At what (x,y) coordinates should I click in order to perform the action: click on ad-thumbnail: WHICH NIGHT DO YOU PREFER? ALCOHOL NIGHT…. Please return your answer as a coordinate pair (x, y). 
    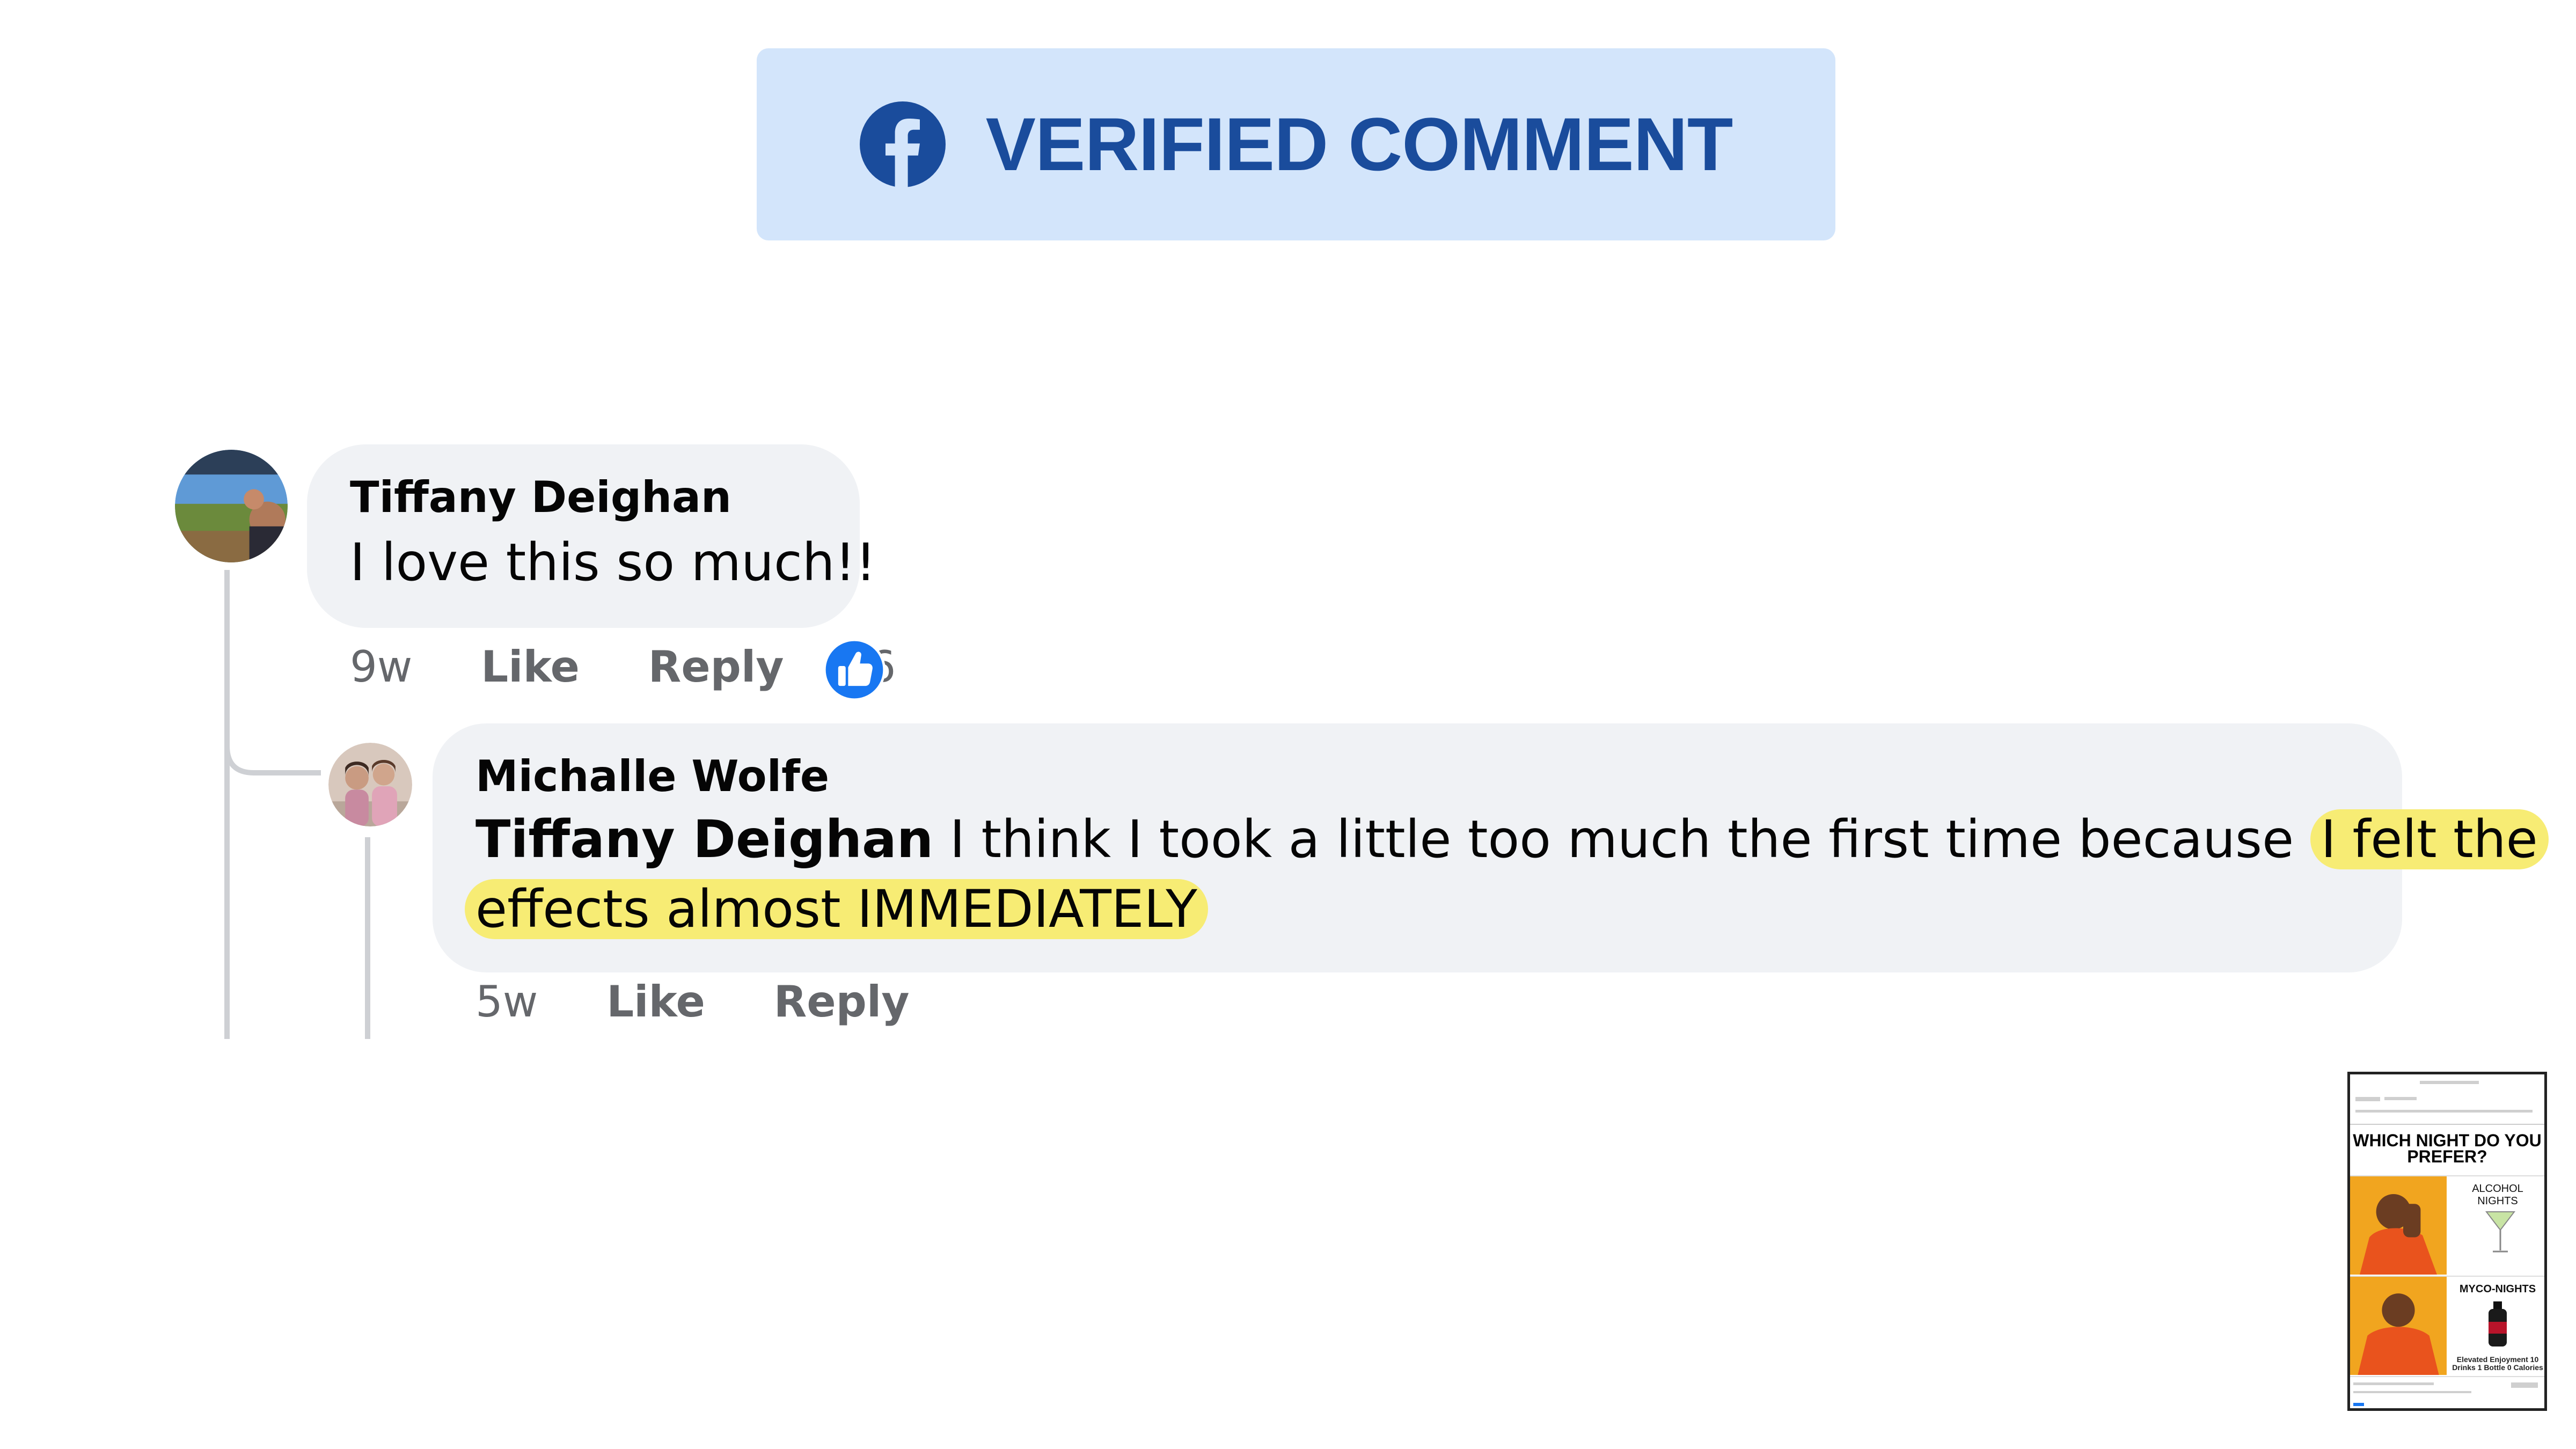
    Looking at the image, I should click on (2447, 1241).